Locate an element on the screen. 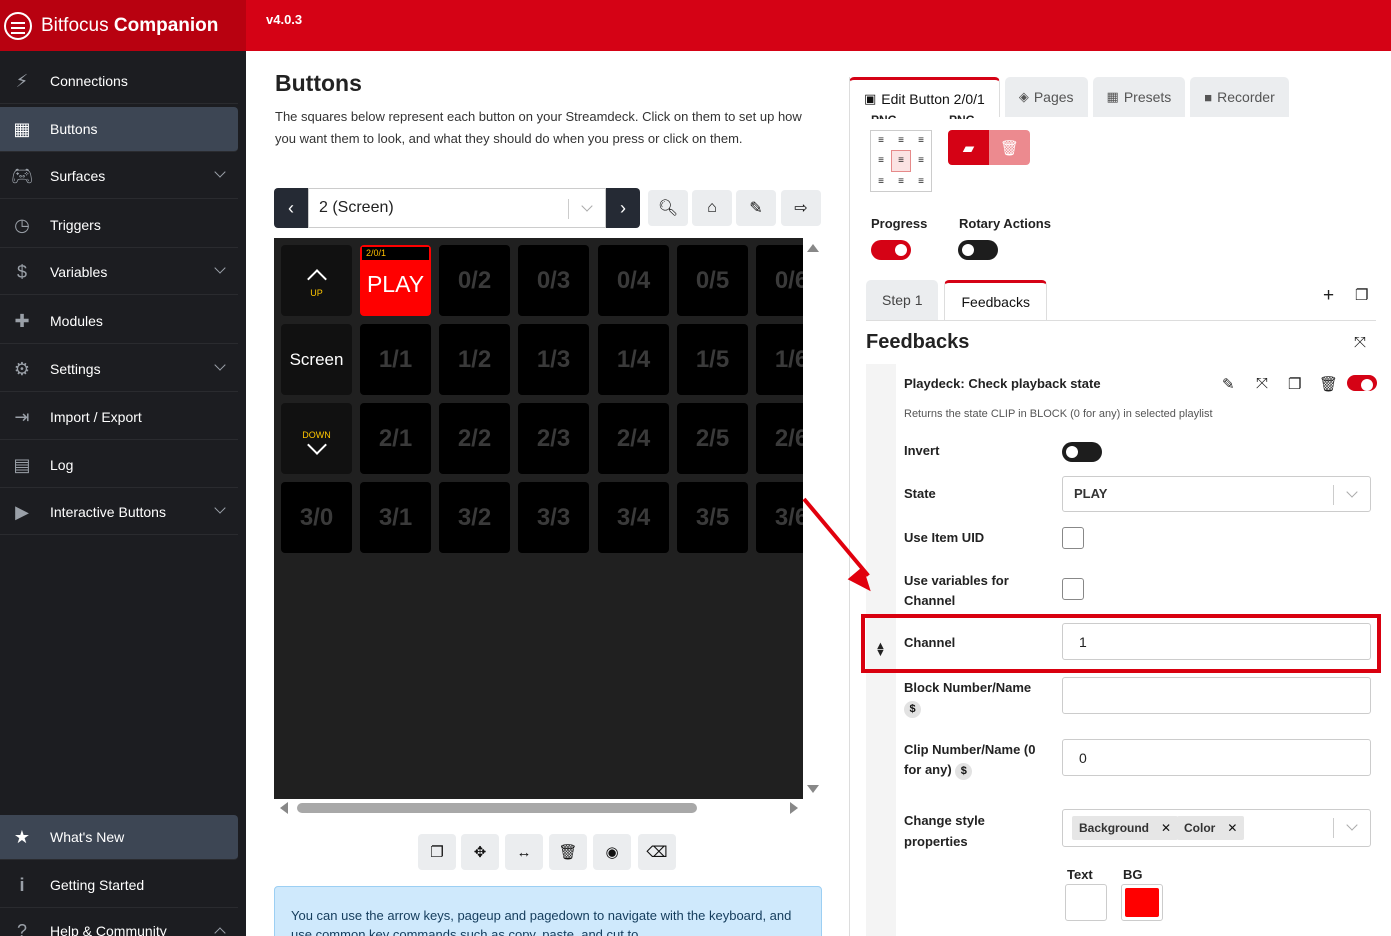  tab-feedbacks: Feedbacks is located at coordinates (995, 300).